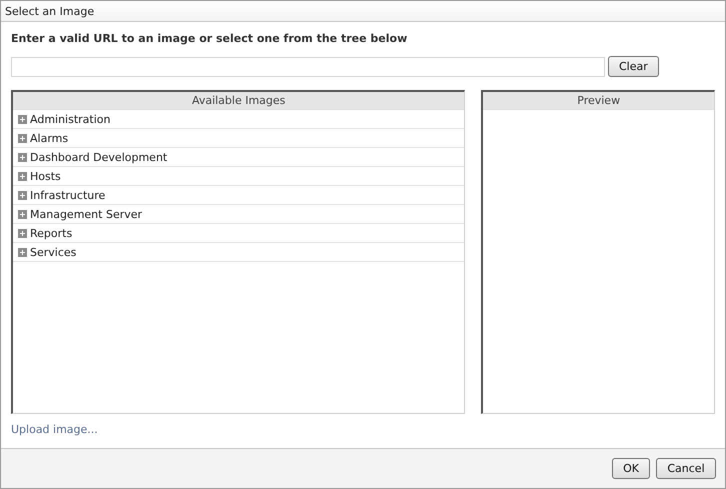 The width and height of the screenshot is (726, 489). I want to click on tree-item: Reports, so click(238, 233).